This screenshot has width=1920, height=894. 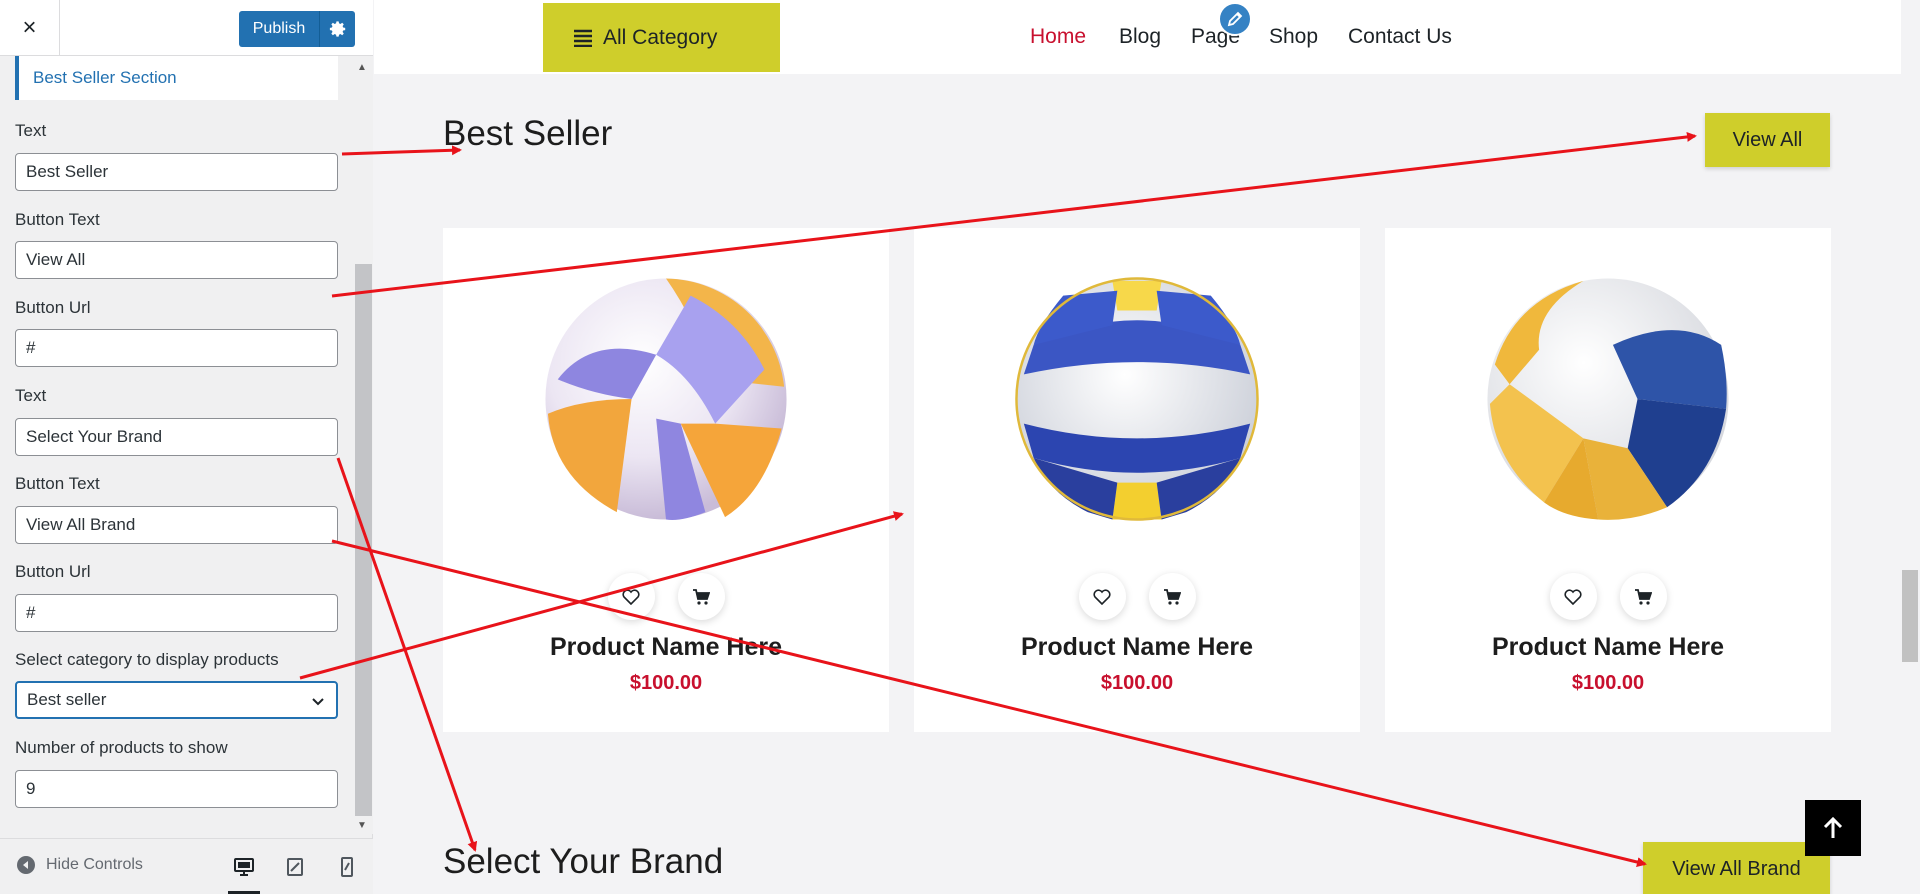 I want to click on pencil-icon, so click(x=1235, y=19).